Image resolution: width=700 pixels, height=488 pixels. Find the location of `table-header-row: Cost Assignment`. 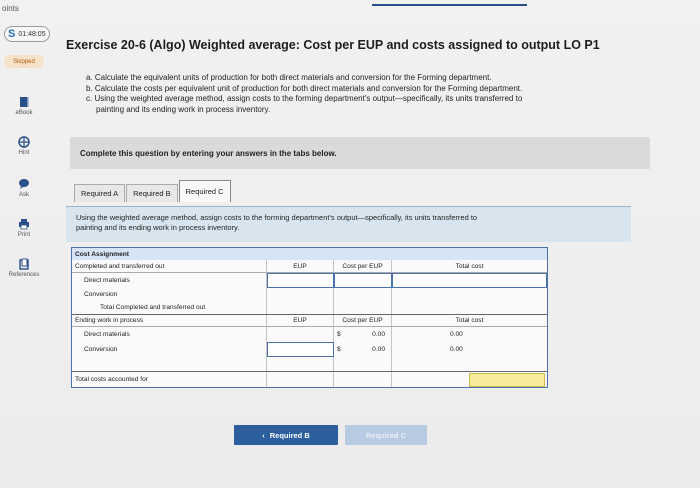

table-header-row: Cost Assignment is located at coordinates (309, 254).